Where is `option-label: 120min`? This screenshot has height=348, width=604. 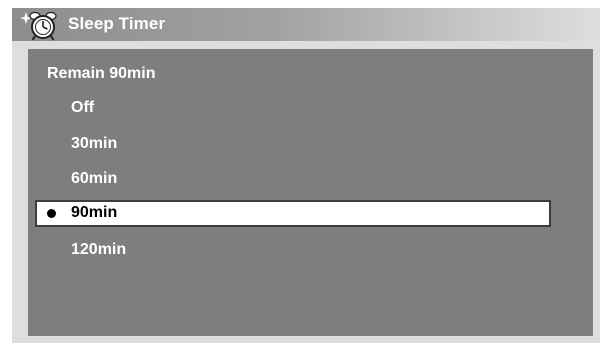 option-label: 120min is located at coordinates (99, 249).